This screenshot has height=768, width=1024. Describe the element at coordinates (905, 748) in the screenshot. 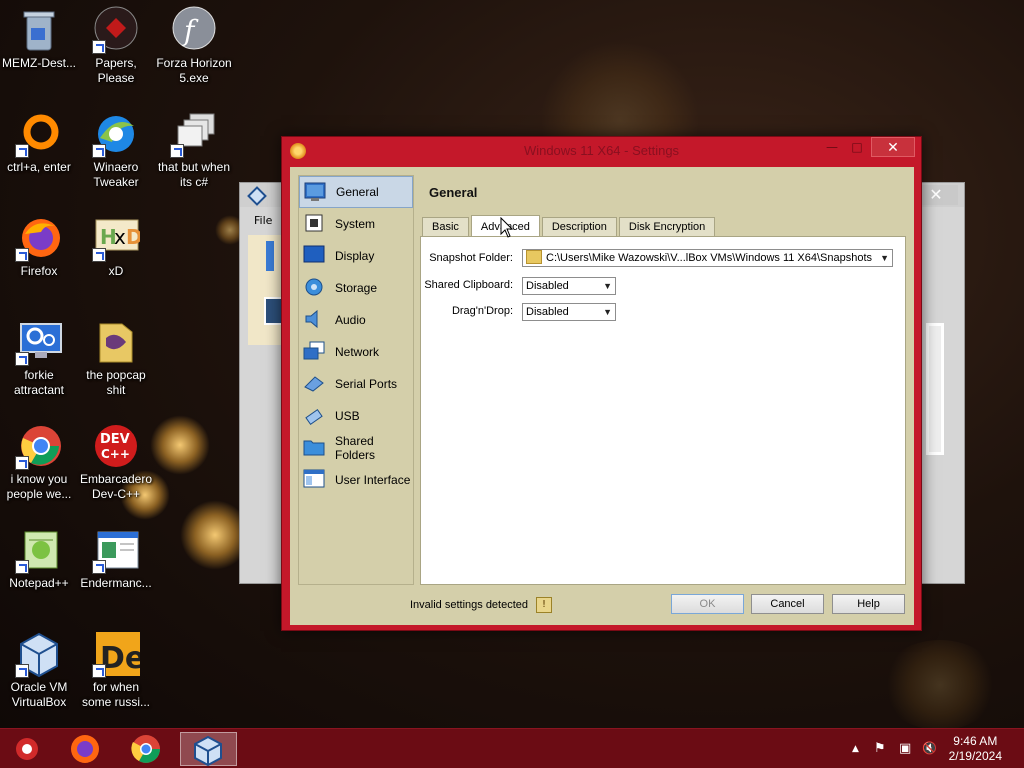

I see `network-icon: ▣` at that location.